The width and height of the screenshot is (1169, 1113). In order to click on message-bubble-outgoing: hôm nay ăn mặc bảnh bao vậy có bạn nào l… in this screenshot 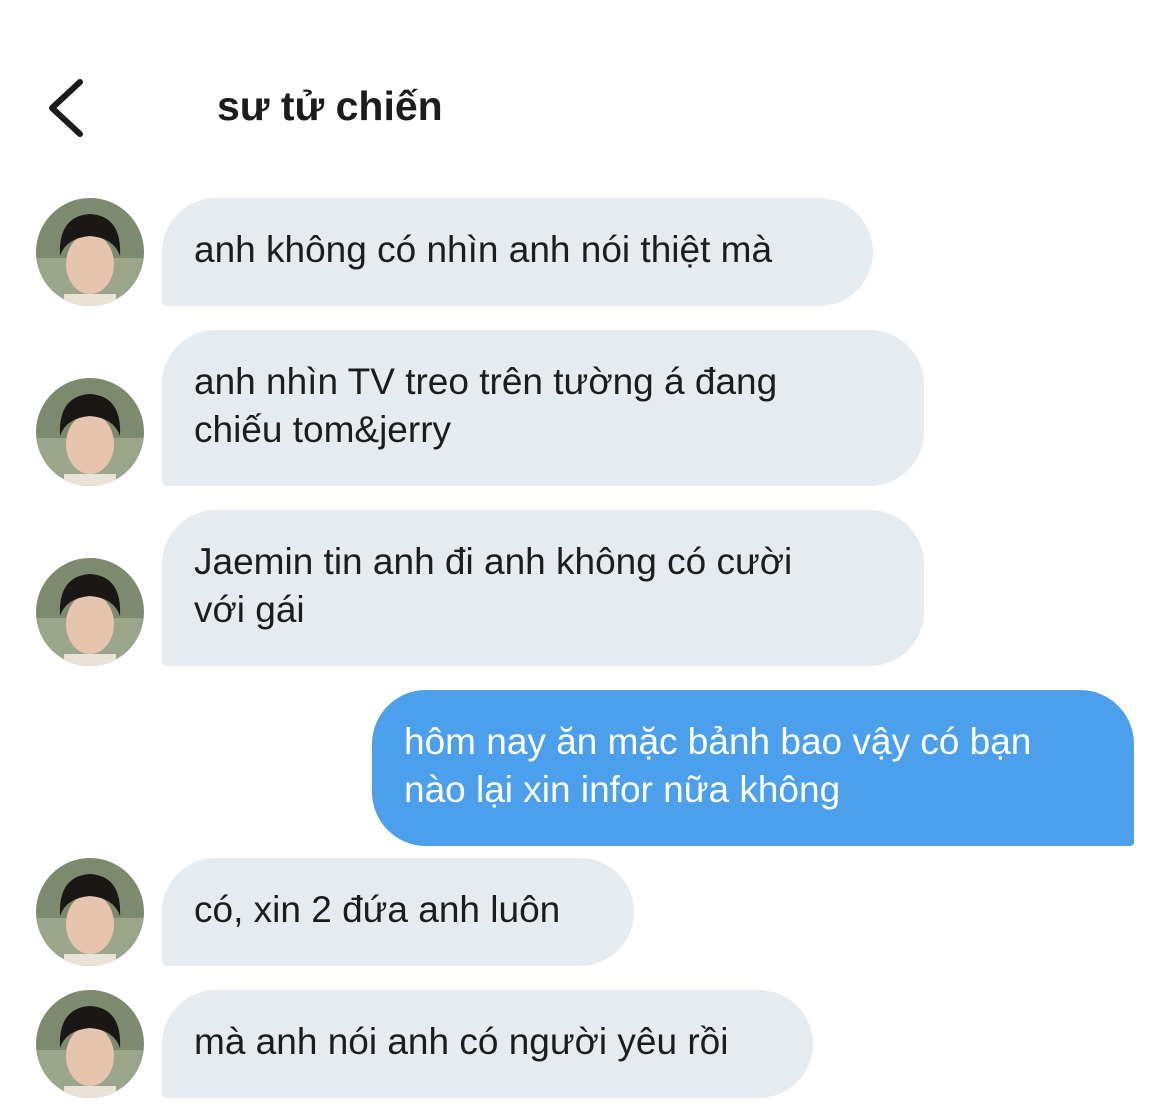, I will do `click(753, 768)`.